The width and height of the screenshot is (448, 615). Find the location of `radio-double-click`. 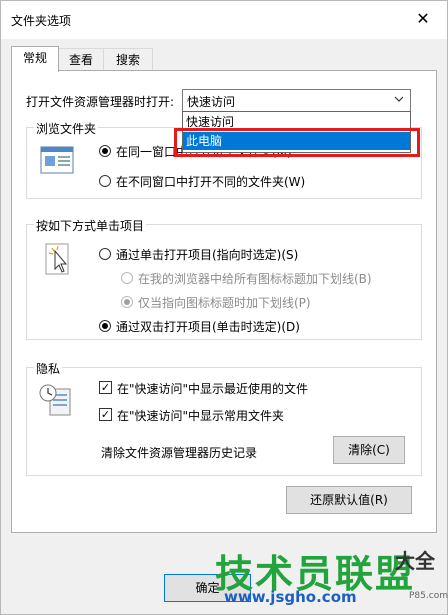

radio-double-click is located at coordinates (105, 326).